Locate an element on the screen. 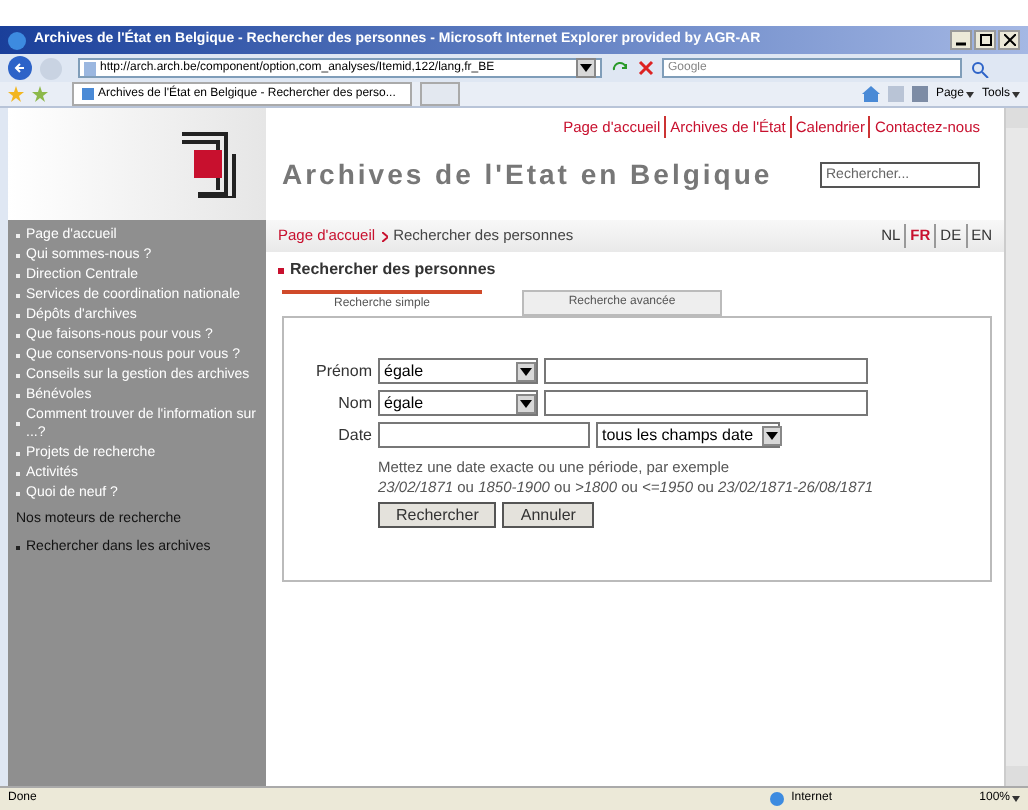 The width and height of the screenshot is (1028, 810). archives-logo-icon is located at coordinates (212, 164).